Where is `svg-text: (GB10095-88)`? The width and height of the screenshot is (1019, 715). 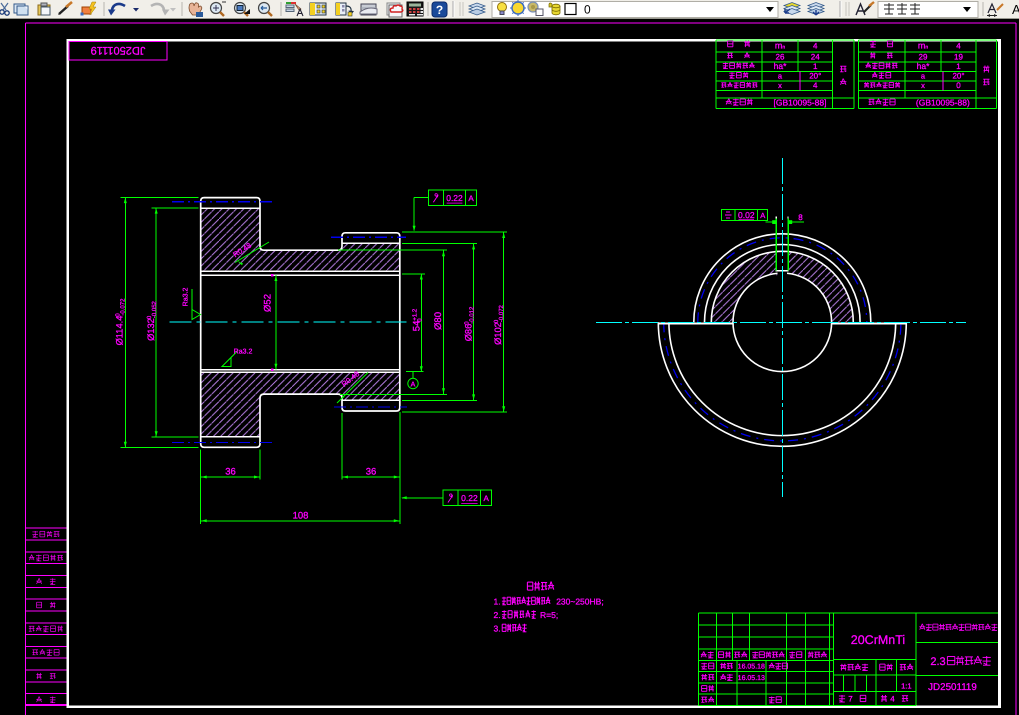 svg-text: (GB10095-88) is located at coordinates (943, 103).